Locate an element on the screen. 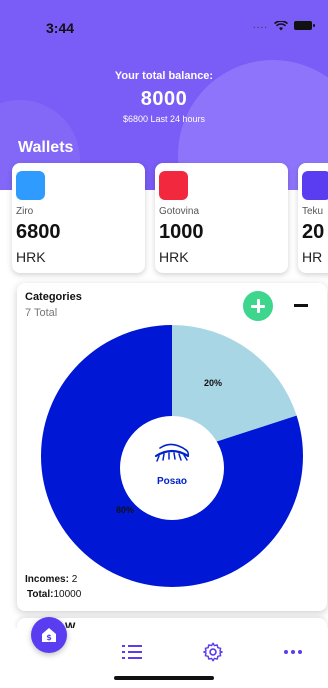 Image resolution: width=328 pixels, height=688 pixels. home-money-icon: $ is located at coordinates (49, 635).